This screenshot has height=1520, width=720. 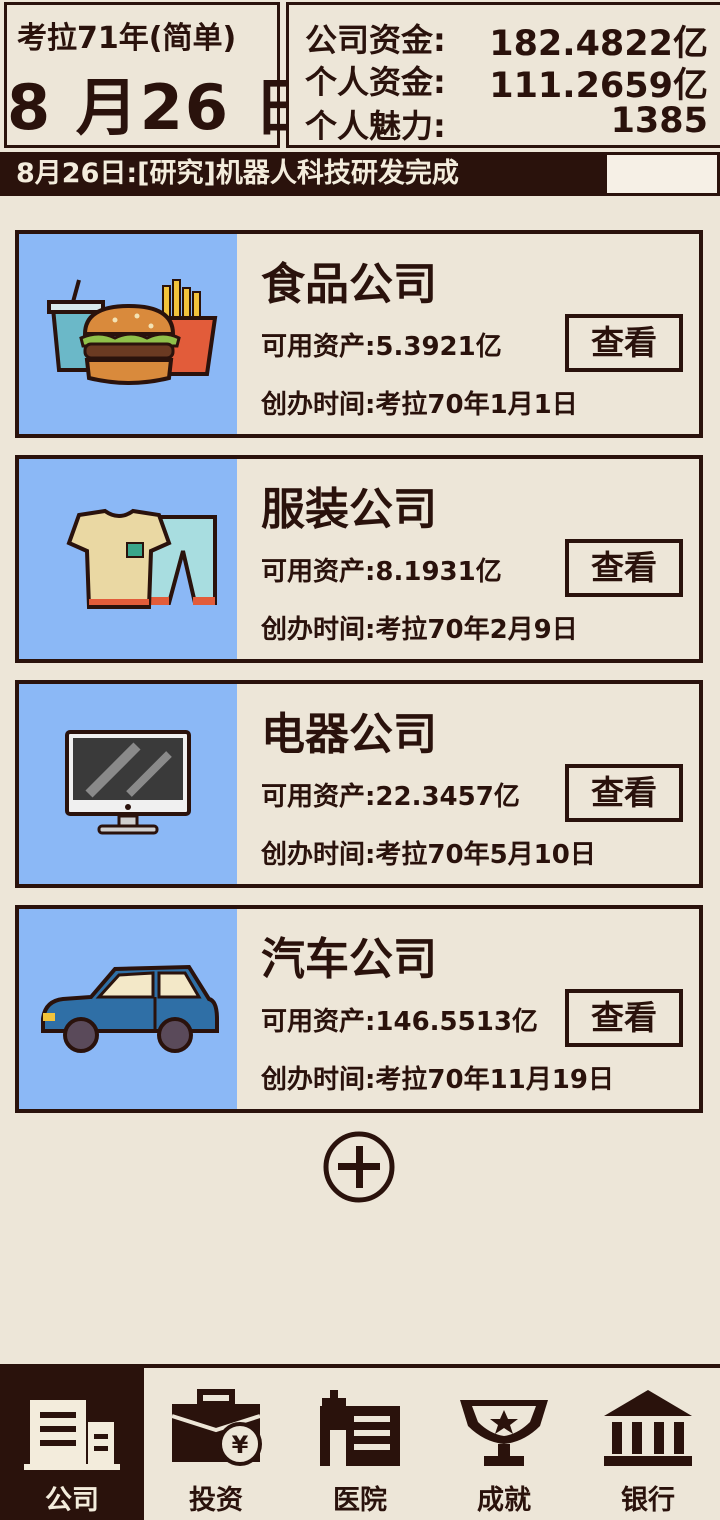 I want to click on company-card-clothing: 服装公司 可用资产:8.1931亿 创办时间:考拉70年2月9日 查看, so click(x=359, y=559).